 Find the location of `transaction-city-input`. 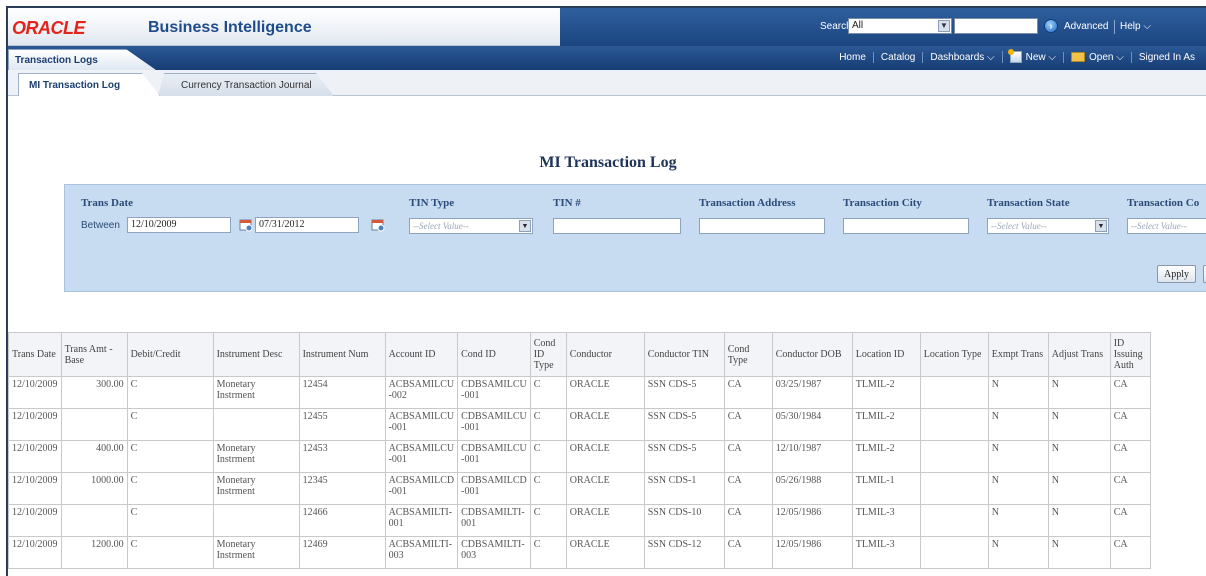

transaction-city-input is located at coordinates (906, 226).